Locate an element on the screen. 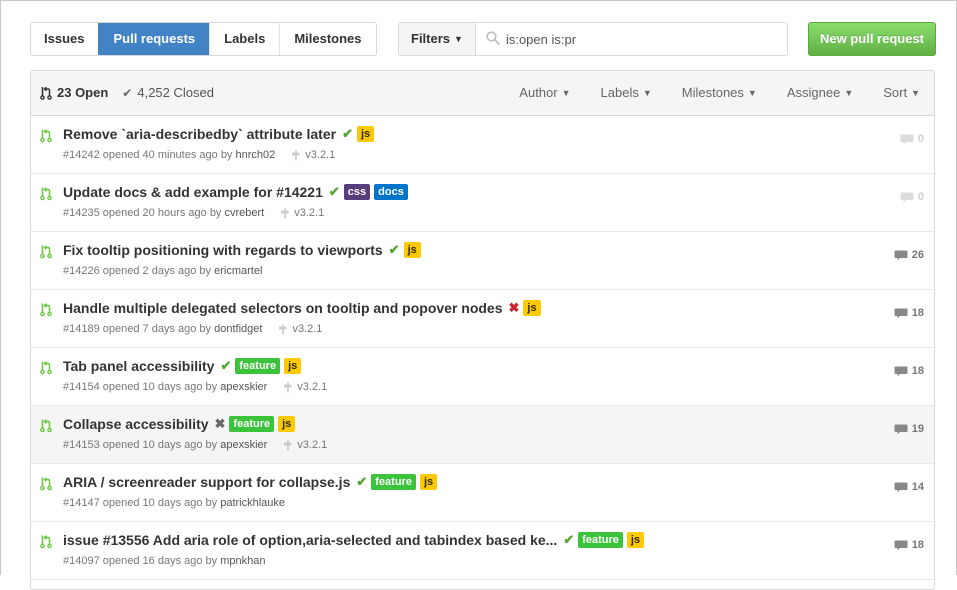 Image resolution: width=957 pixels, height=590 pixels. tab-milestones: Milestones is located at coordinates (327, 39).